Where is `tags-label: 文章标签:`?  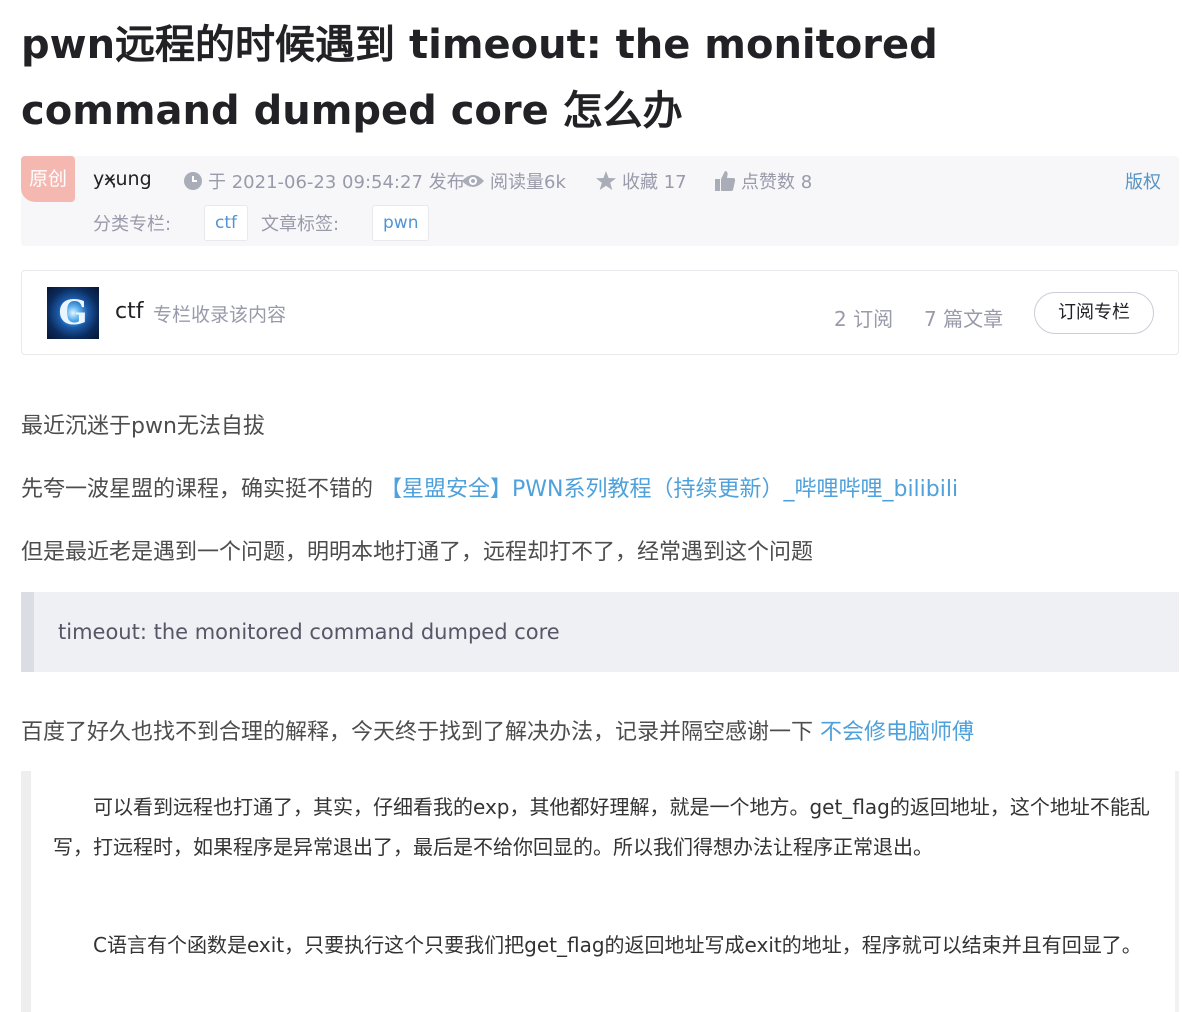
tags-label: 文章标签: is located at coordinates (300, 224).